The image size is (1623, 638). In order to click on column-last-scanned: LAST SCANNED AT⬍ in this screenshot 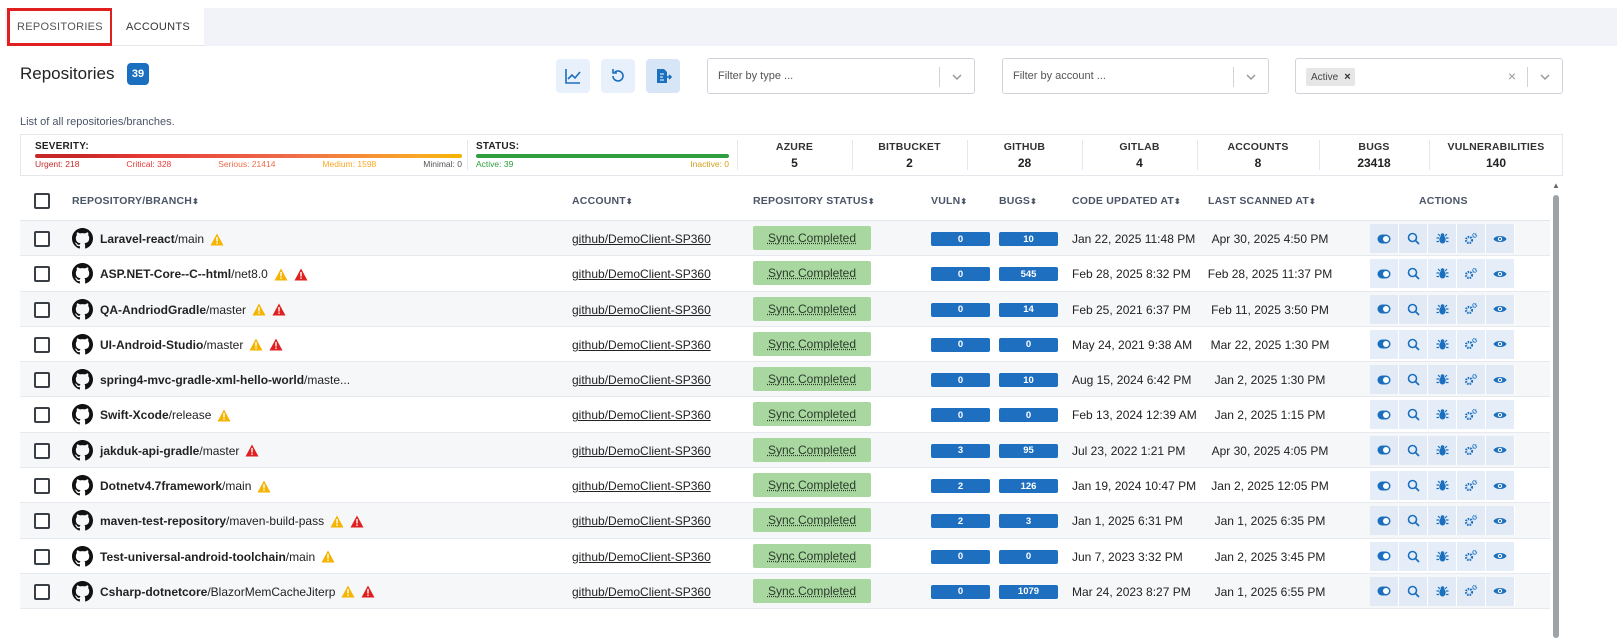, I will do `click(1262, 201)`.